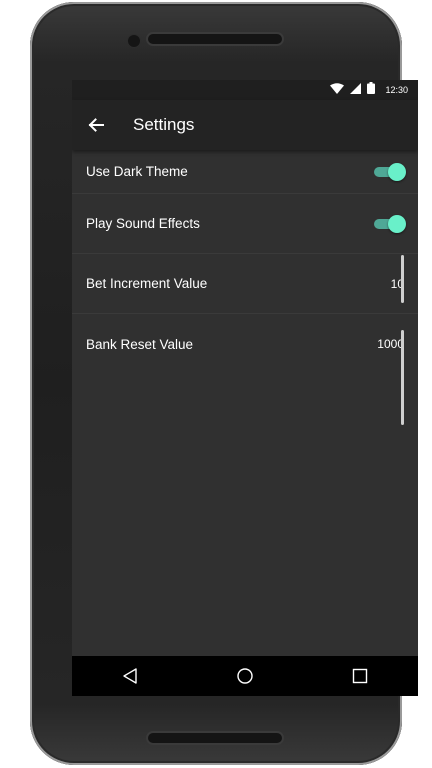  What do you see at coordinates (245, 125) in the screenshot?
I see `app-bar: Settings` at bounding box center [245, 125].